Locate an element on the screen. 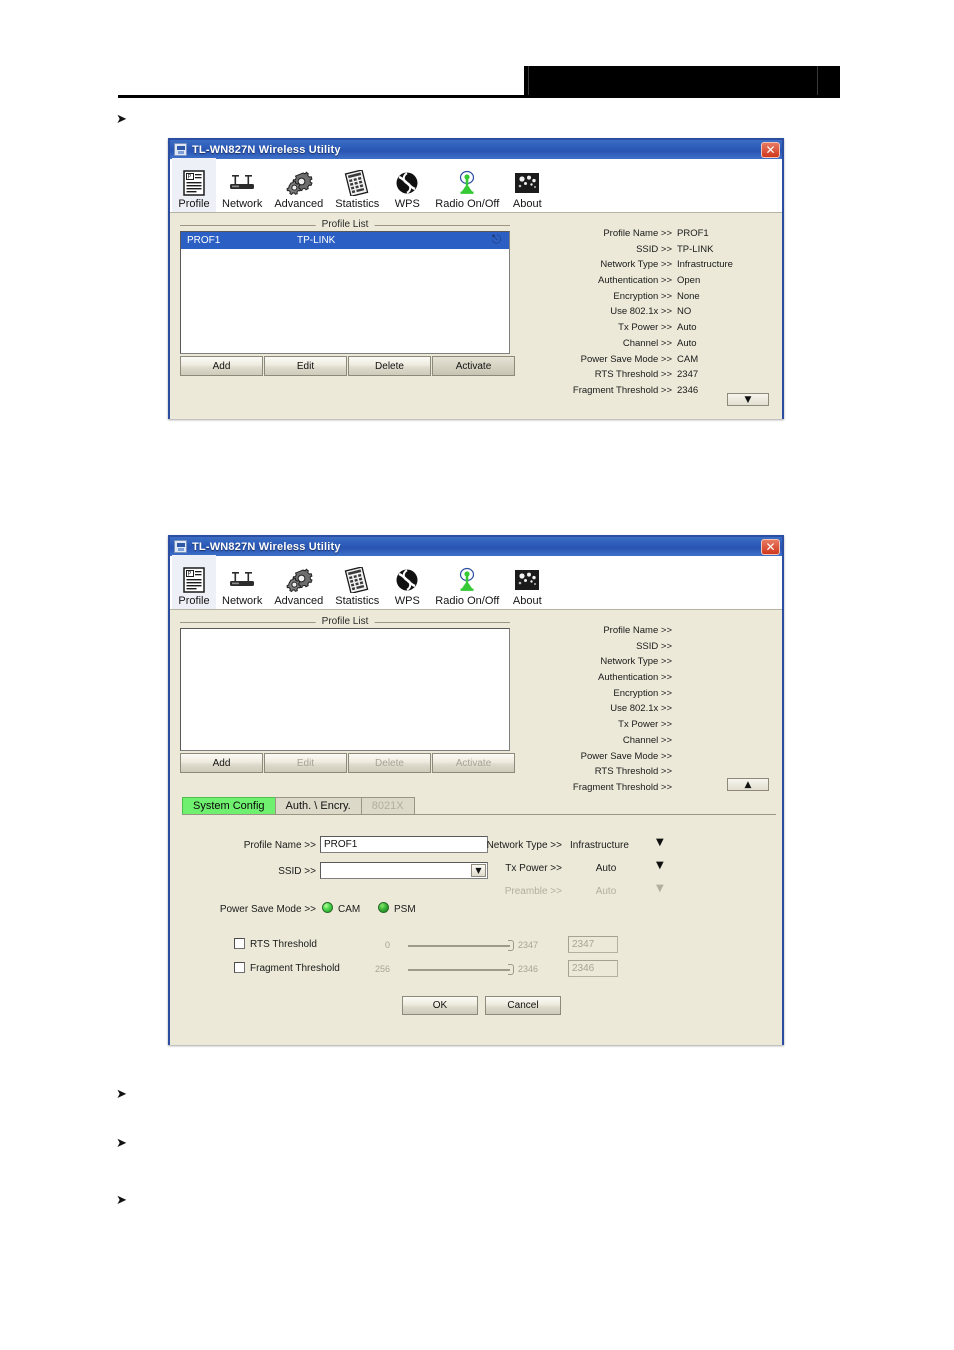 The image size is (954, 1350). scroll-up-button: ▲ is located at coordinates (748, 784).